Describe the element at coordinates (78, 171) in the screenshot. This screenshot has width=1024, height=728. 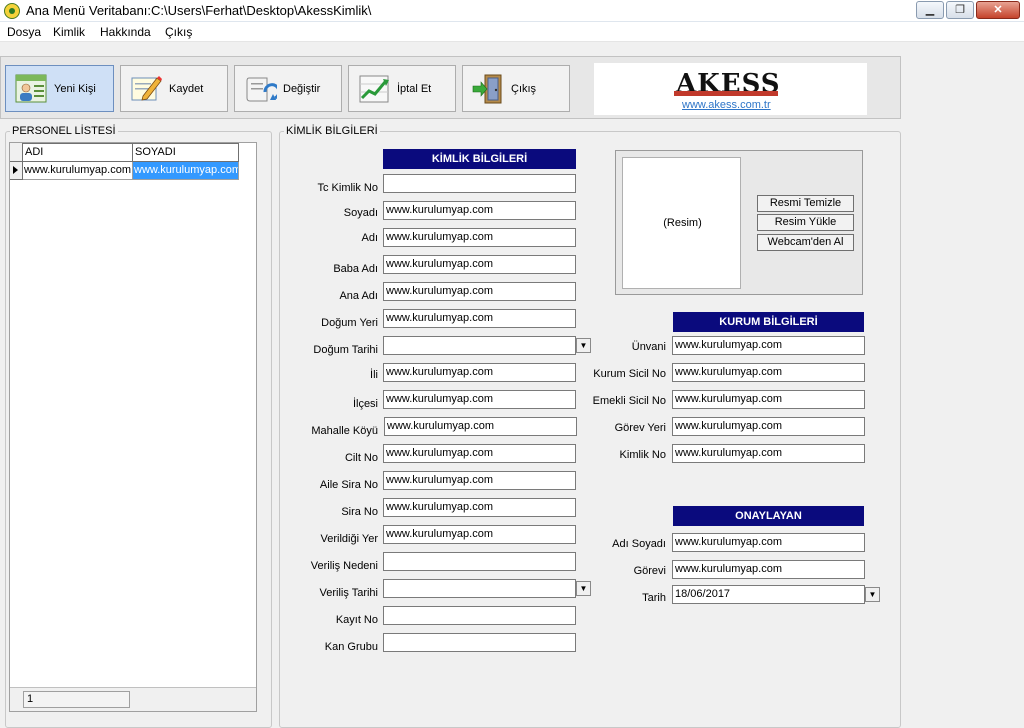
I see `cell-adi: www.kurulumyap.com` at that location.